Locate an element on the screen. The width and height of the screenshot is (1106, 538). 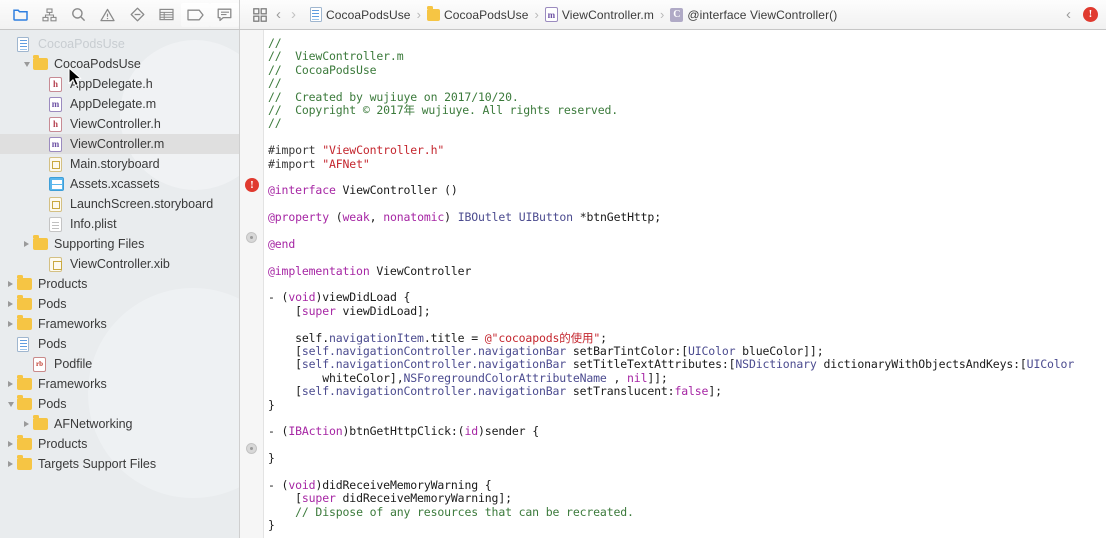
breadcrumb-item-group: CocoaPodsUse is located at coordinates (477, 13).